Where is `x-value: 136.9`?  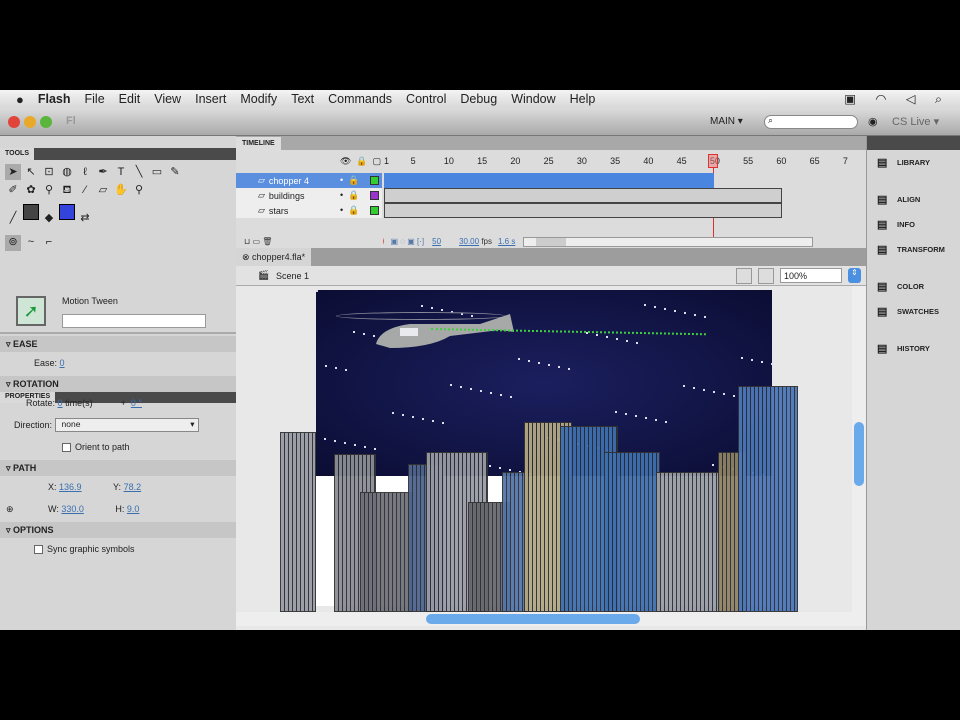 x-value: 136.9 is located at coordinates (86, 487).